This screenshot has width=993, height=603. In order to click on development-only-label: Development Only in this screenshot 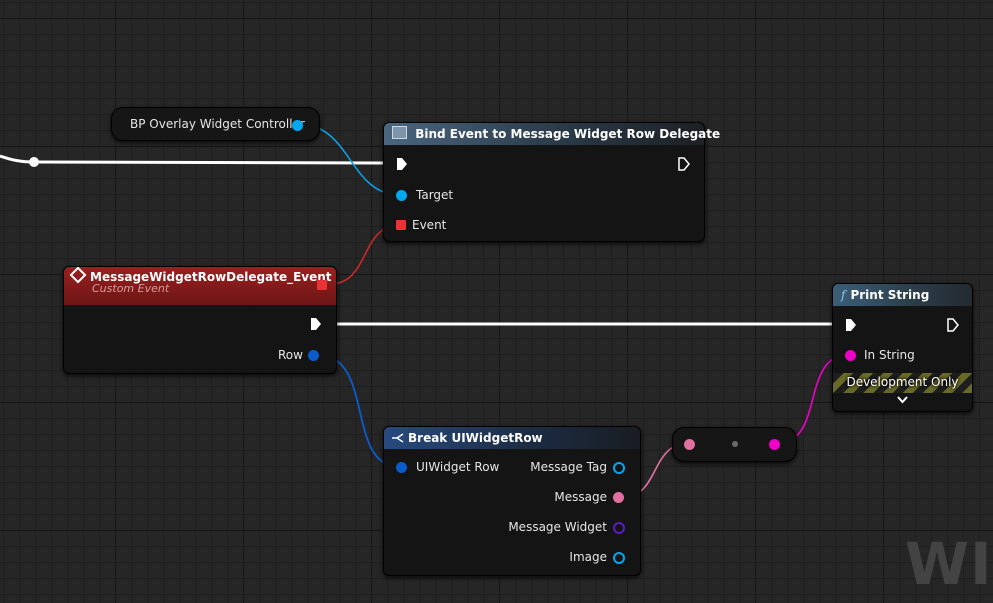, I will do `click(902, 382)`.